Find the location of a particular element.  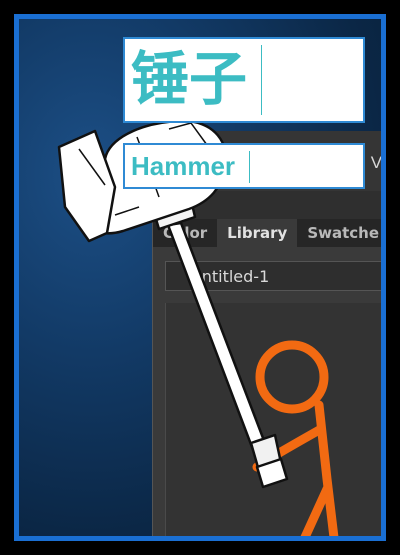

chinese-label-text: 锤子 is located at coordinates (189, 79).